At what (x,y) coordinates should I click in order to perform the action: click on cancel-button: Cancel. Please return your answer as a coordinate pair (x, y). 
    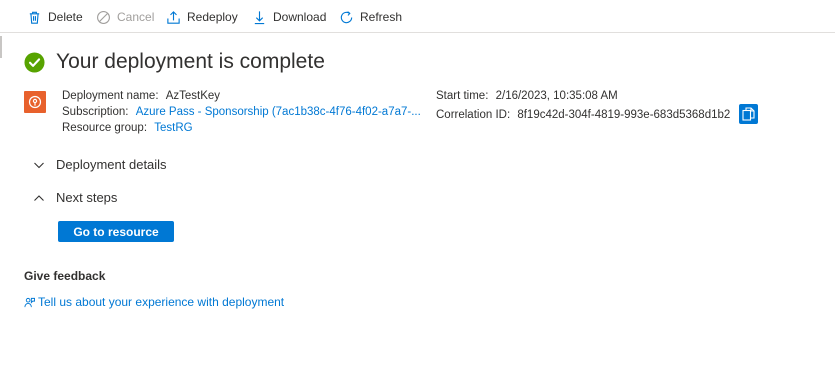
    Looking at the image, I should click on (125, 17).